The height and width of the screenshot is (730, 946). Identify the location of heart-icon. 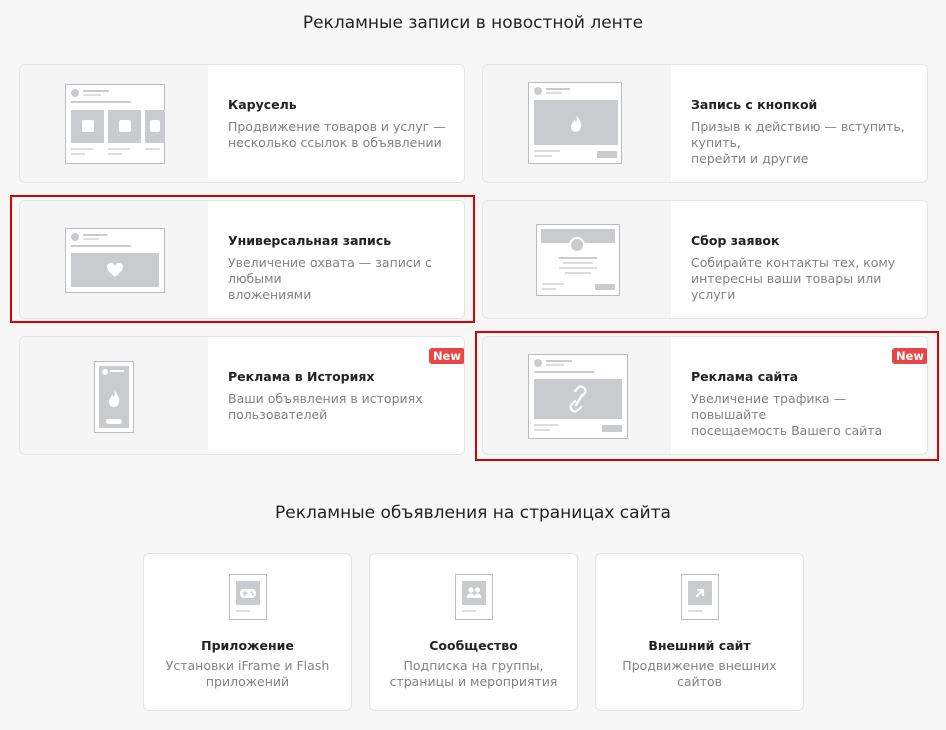
(115, 270).